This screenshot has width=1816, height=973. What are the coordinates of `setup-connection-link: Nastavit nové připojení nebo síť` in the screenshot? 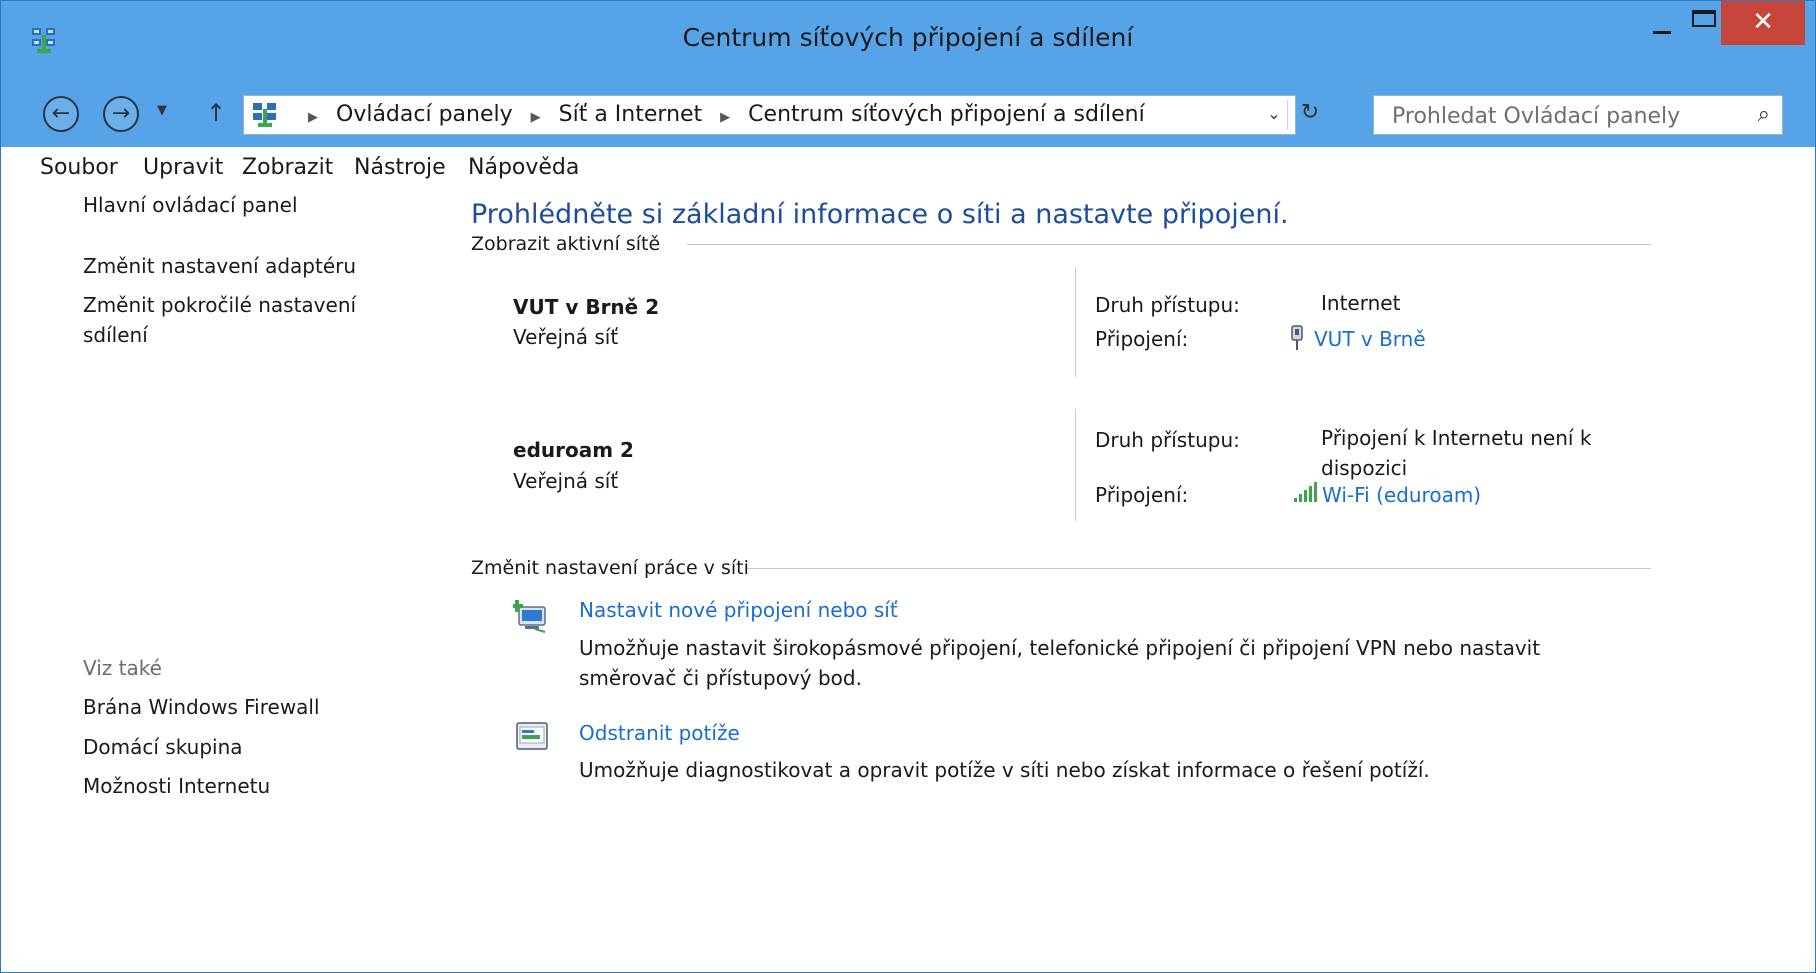 It's located at (738, 610).